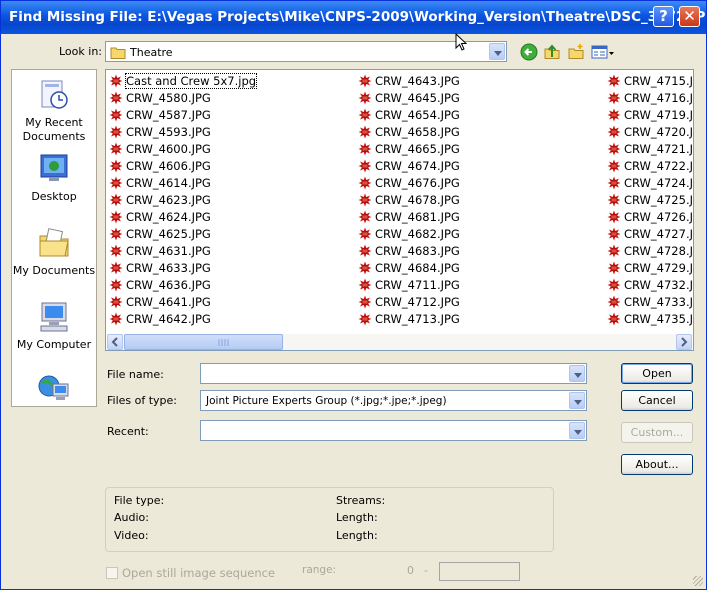 This screenshot has height=590, width=707. I want to click on scrollbar-thumb, so click(203, 342).